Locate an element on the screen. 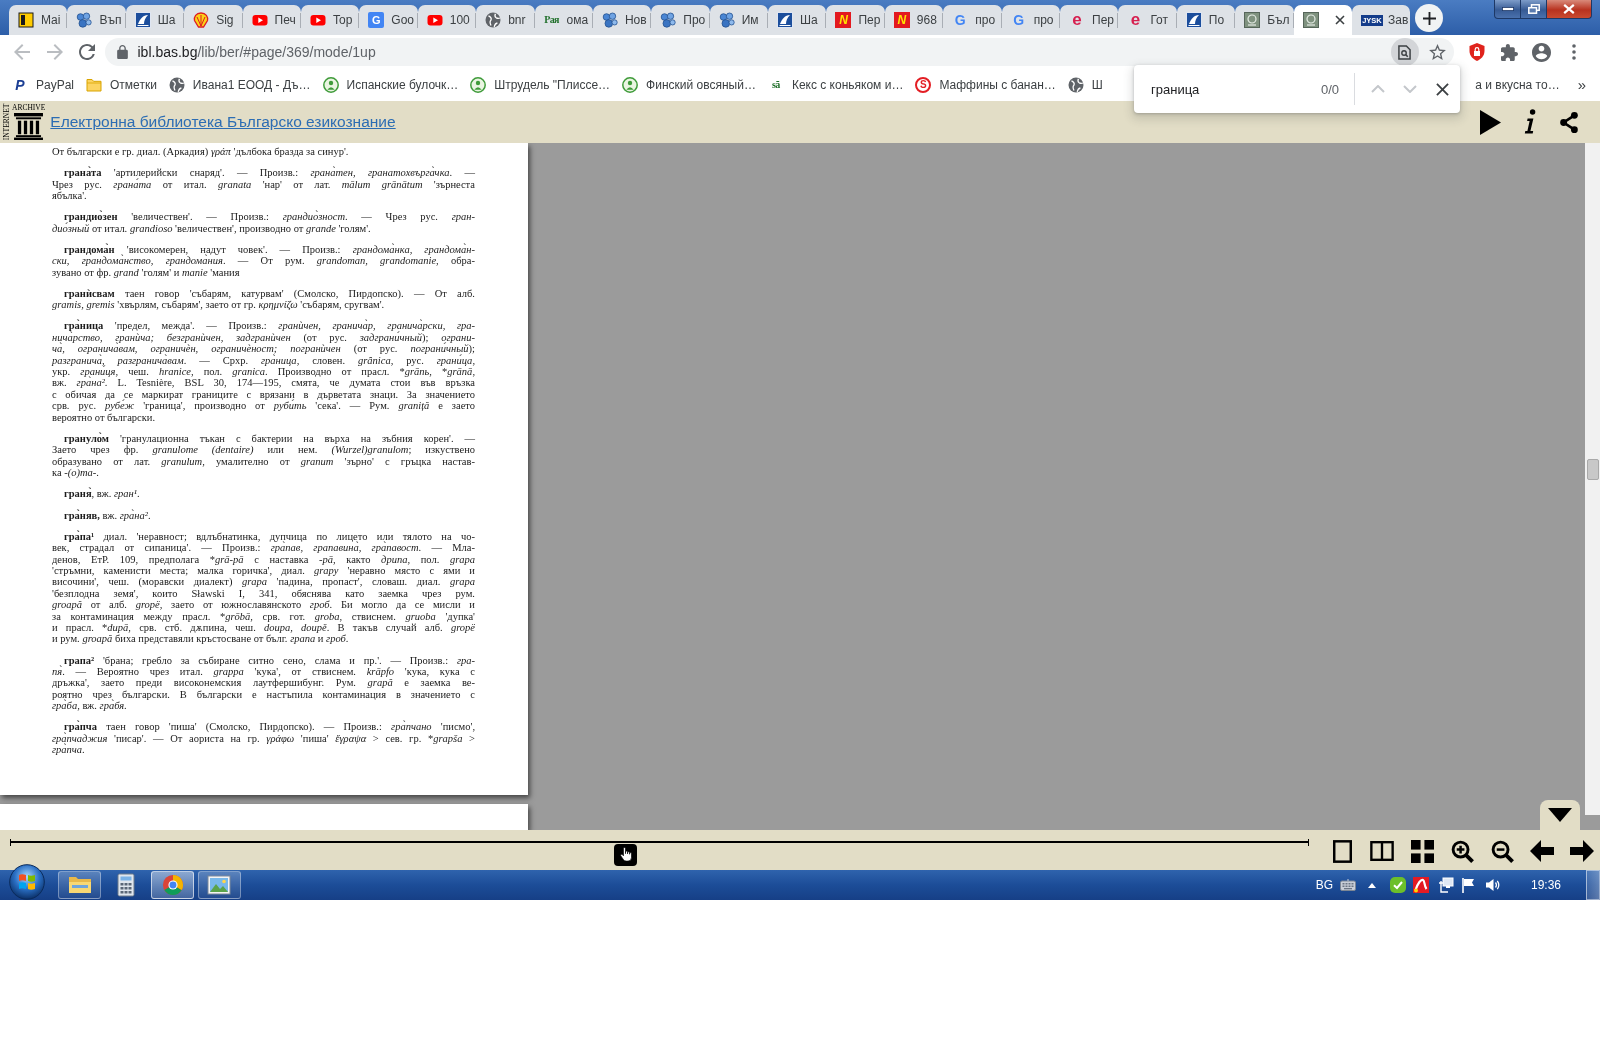 This screenshot has width=1600, height=1060. caret-up-icon is located at coordinates (1371, 885).